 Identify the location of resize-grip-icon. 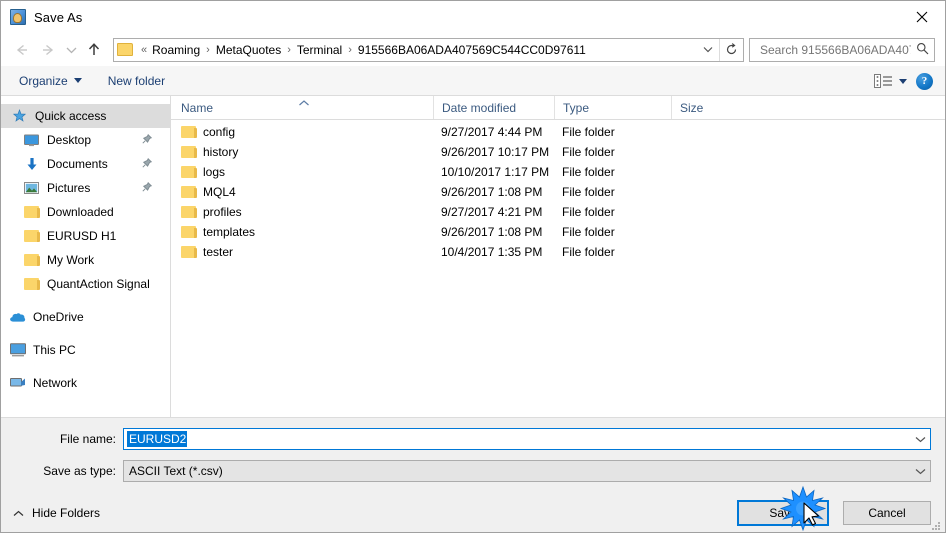
(936, 526).